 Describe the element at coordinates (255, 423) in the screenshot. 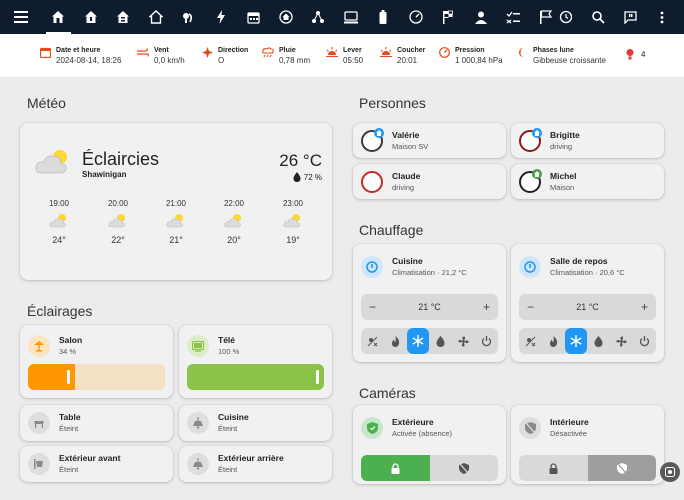

I see `light-card-cuisine: Cuisine Éteint` at that location.